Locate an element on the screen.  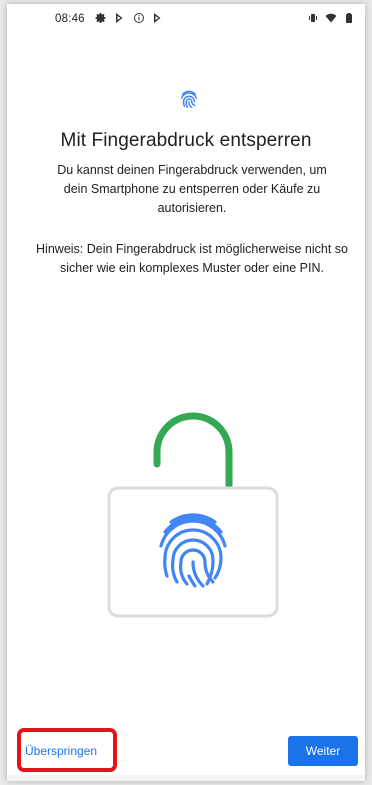
battery-icon is located at coordinates (349, 18).